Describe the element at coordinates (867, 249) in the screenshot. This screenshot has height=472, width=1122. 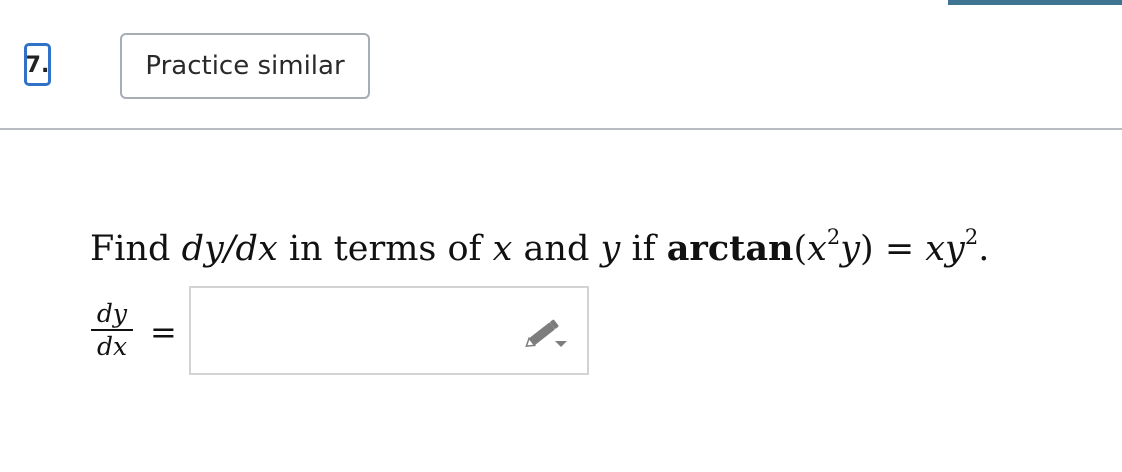
I see `question-close-paren: )` at that location.